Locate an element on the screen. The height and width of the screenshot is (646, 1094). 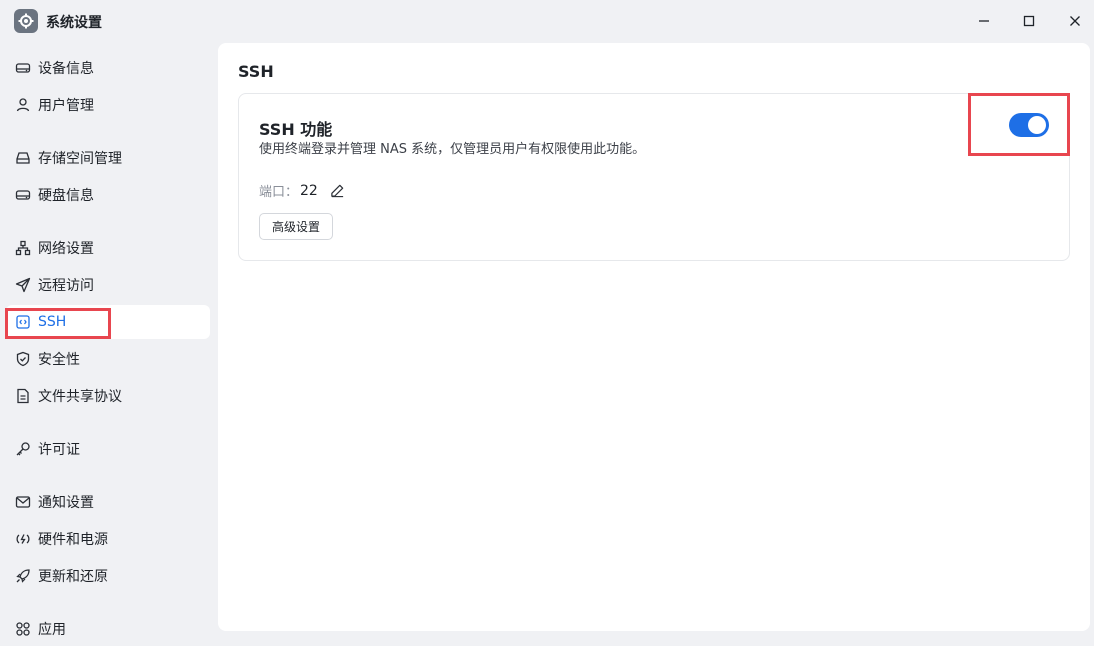
sidebar-item-label: 许可证 is located at coordinates (59, 450).